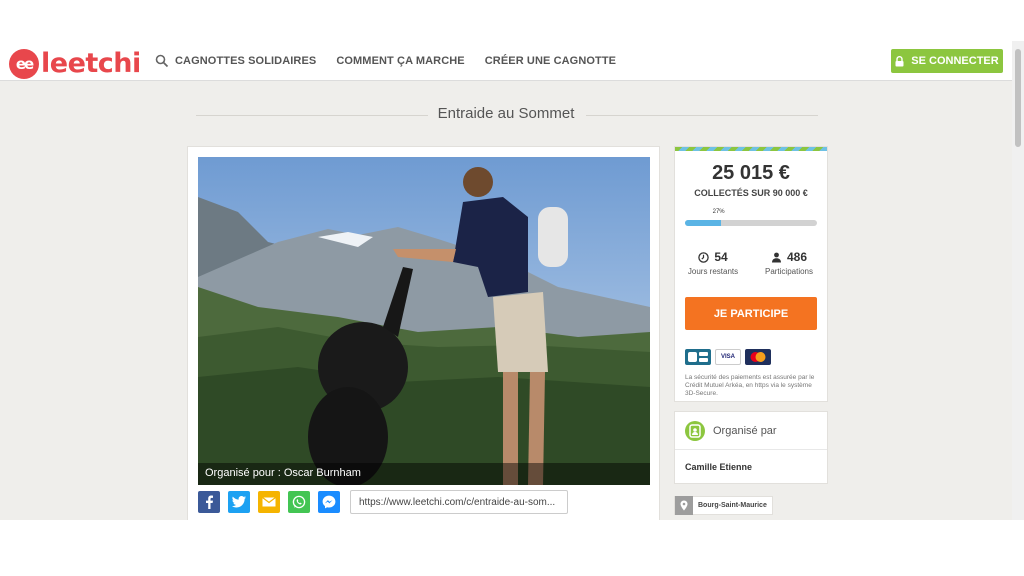  I want to click on share-url-field, so click(459, 502).